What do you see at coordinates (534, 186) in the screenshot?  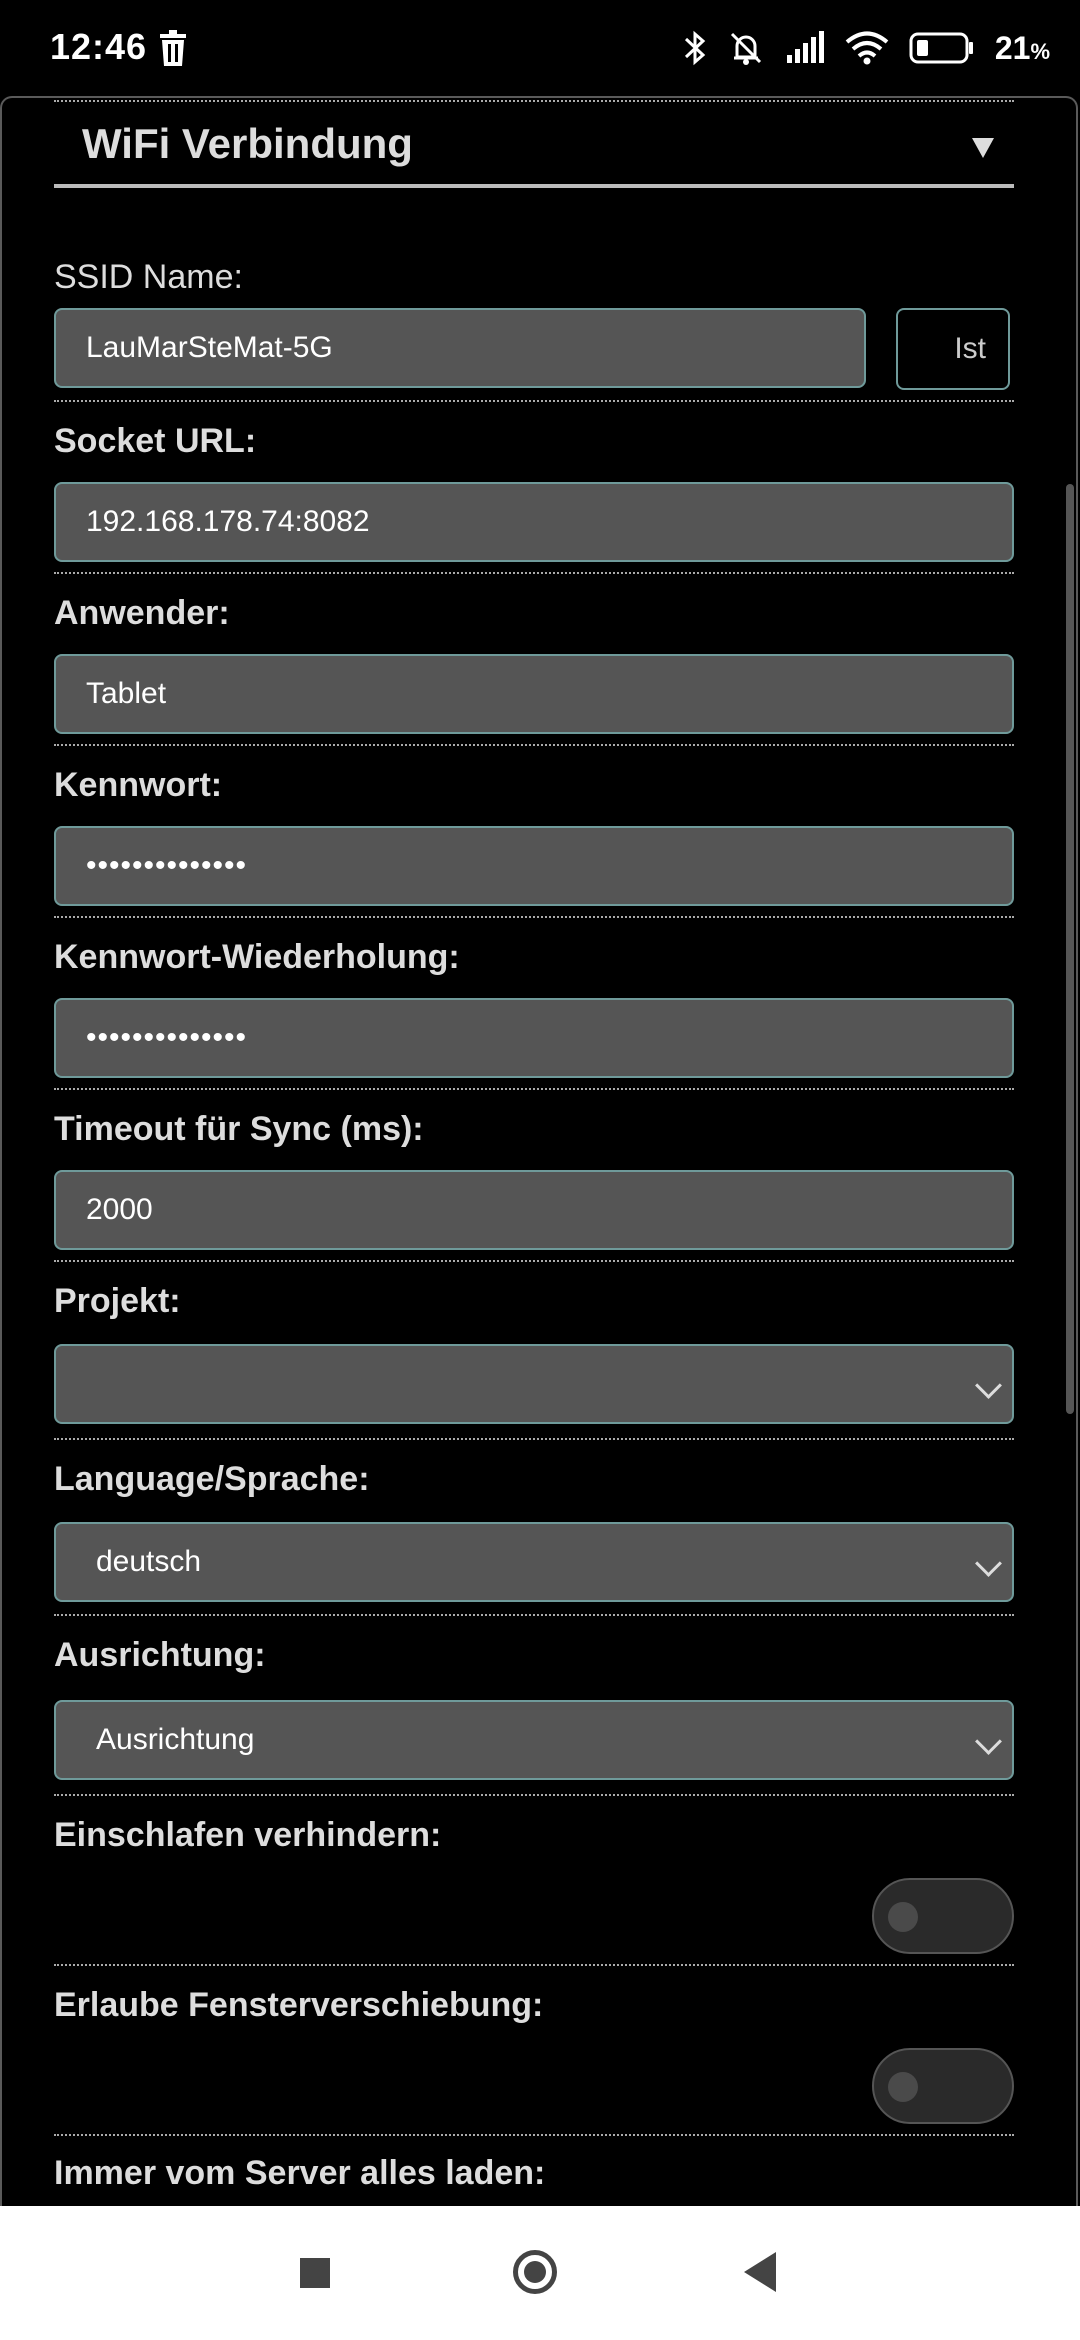 I see `section-underline` at bounding box center [534, 186].